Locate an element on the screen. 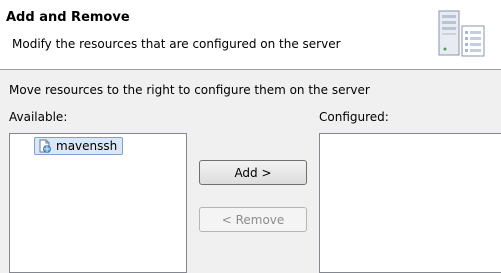 The image size is (501, 273). page-title: Add and Remove is located at coordinates (68, 17).